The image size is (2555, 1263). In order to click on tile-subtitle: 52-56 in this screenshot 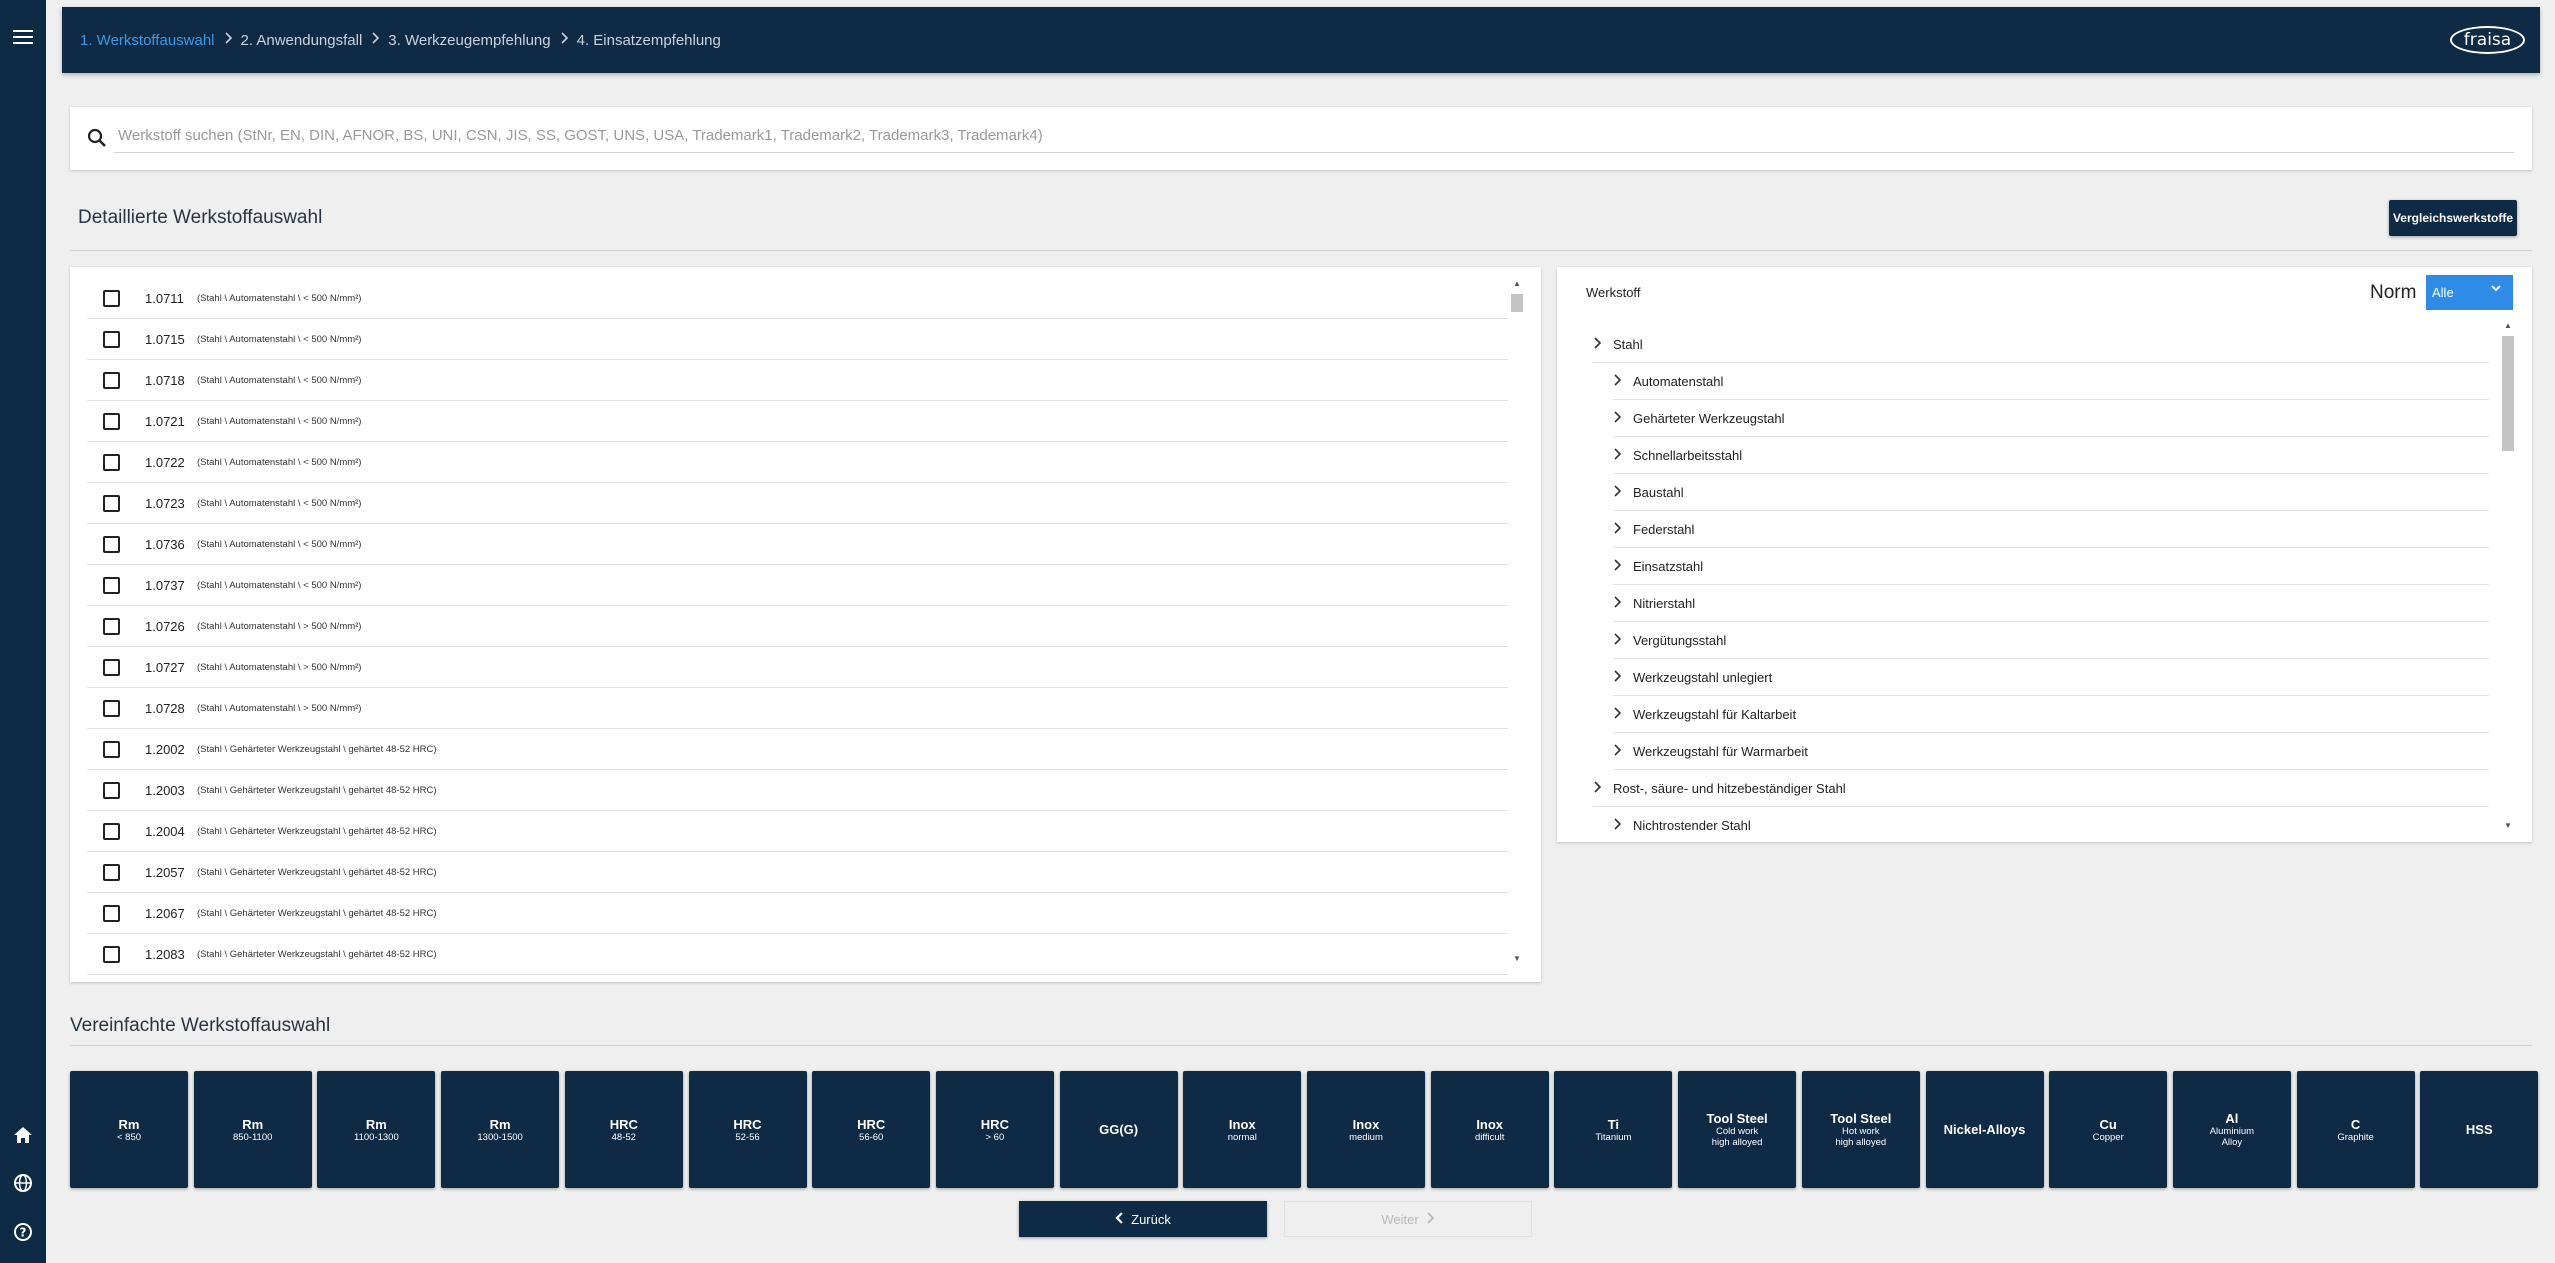, I will do `click(747, 1137)`.